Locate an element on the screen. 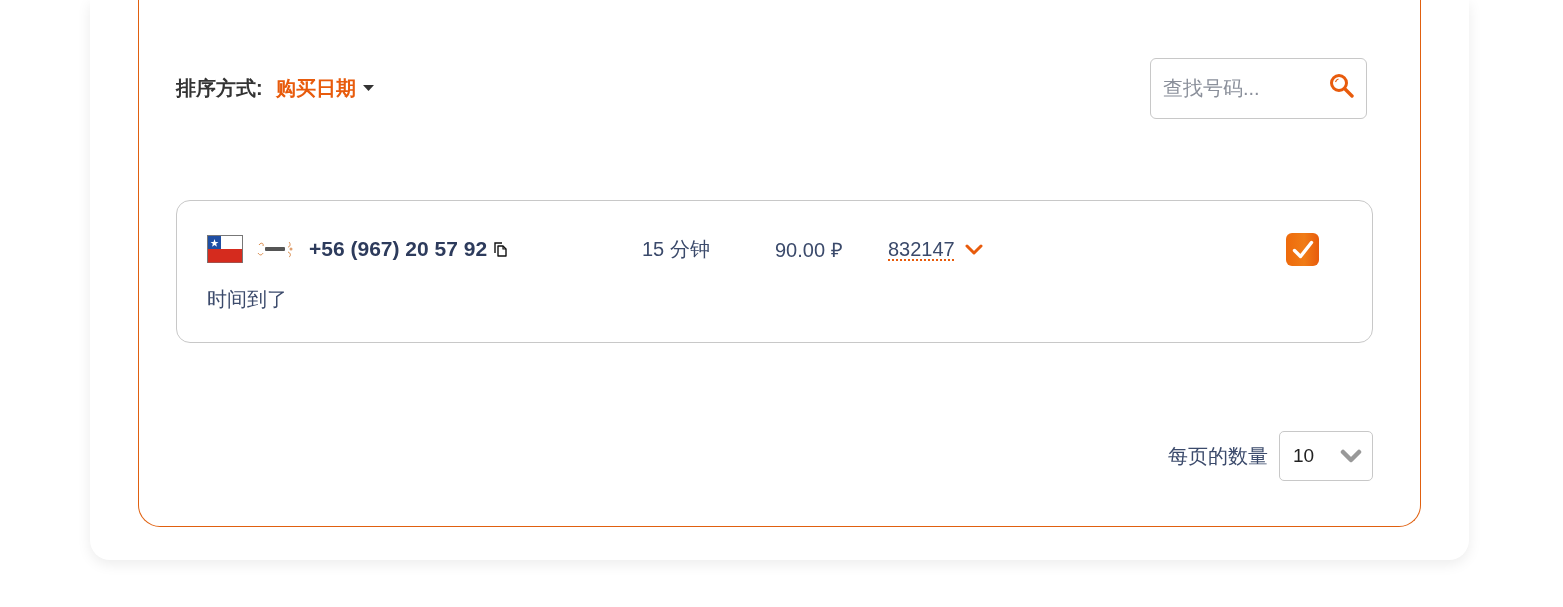 The width and height of the screenshot is (1563, 607). checkmark-icon is located at coordinates (1302, 249).